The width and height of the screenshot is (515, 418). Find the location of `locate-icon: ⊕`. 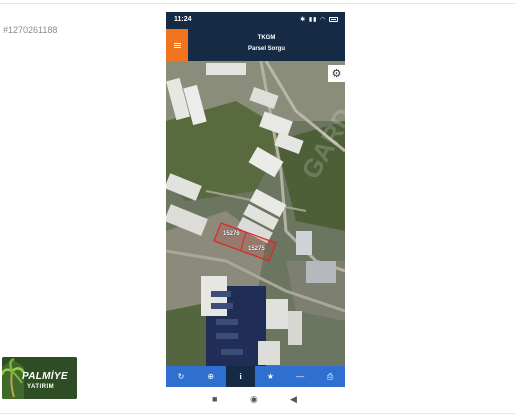

locate-icon: ⊕ is located at coordinates (211, 376).